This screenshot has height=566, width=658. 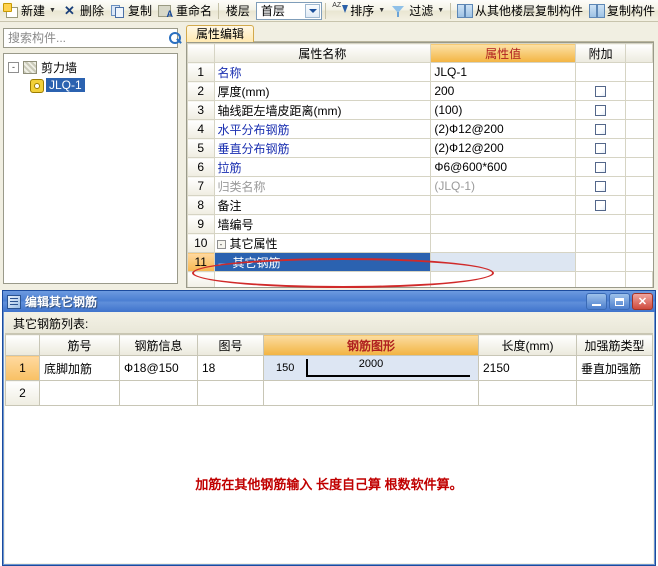 I want to click on rebar-bar-info-cell: Ф18@150, so click(x=158, y=368).